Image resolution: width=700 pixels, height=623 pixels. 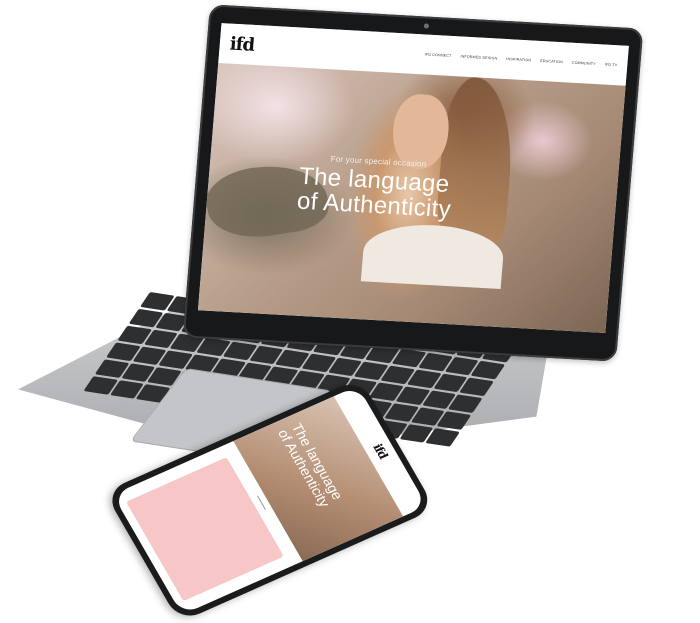 I want to click on phone-logo: ifd, so click(x=380, y=451).